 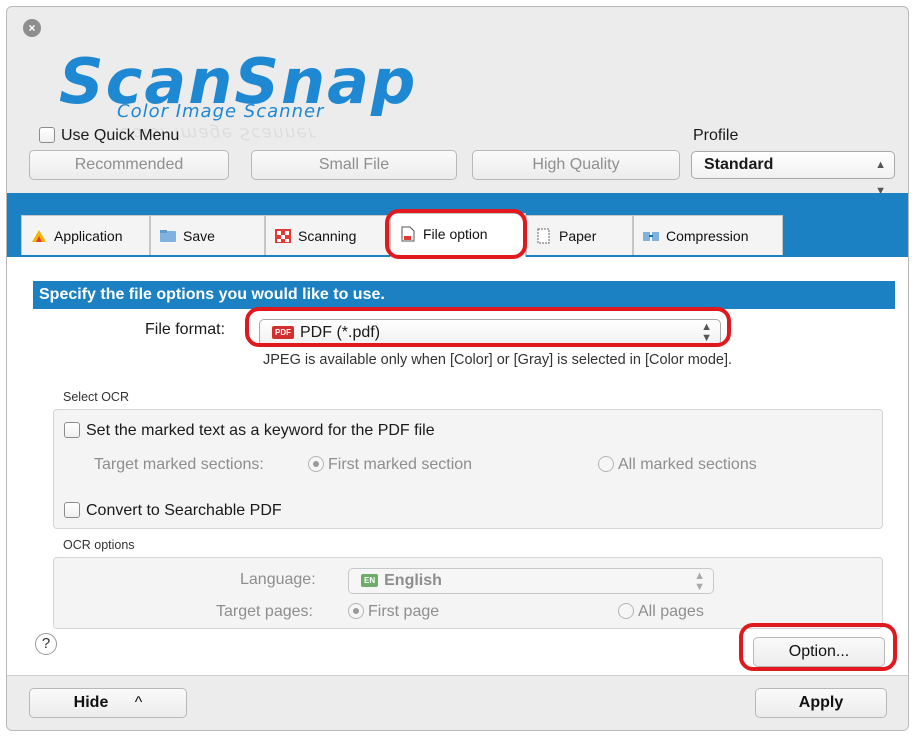 I want to click on high-quality-button: High Quality, so click(x=576, y=165).